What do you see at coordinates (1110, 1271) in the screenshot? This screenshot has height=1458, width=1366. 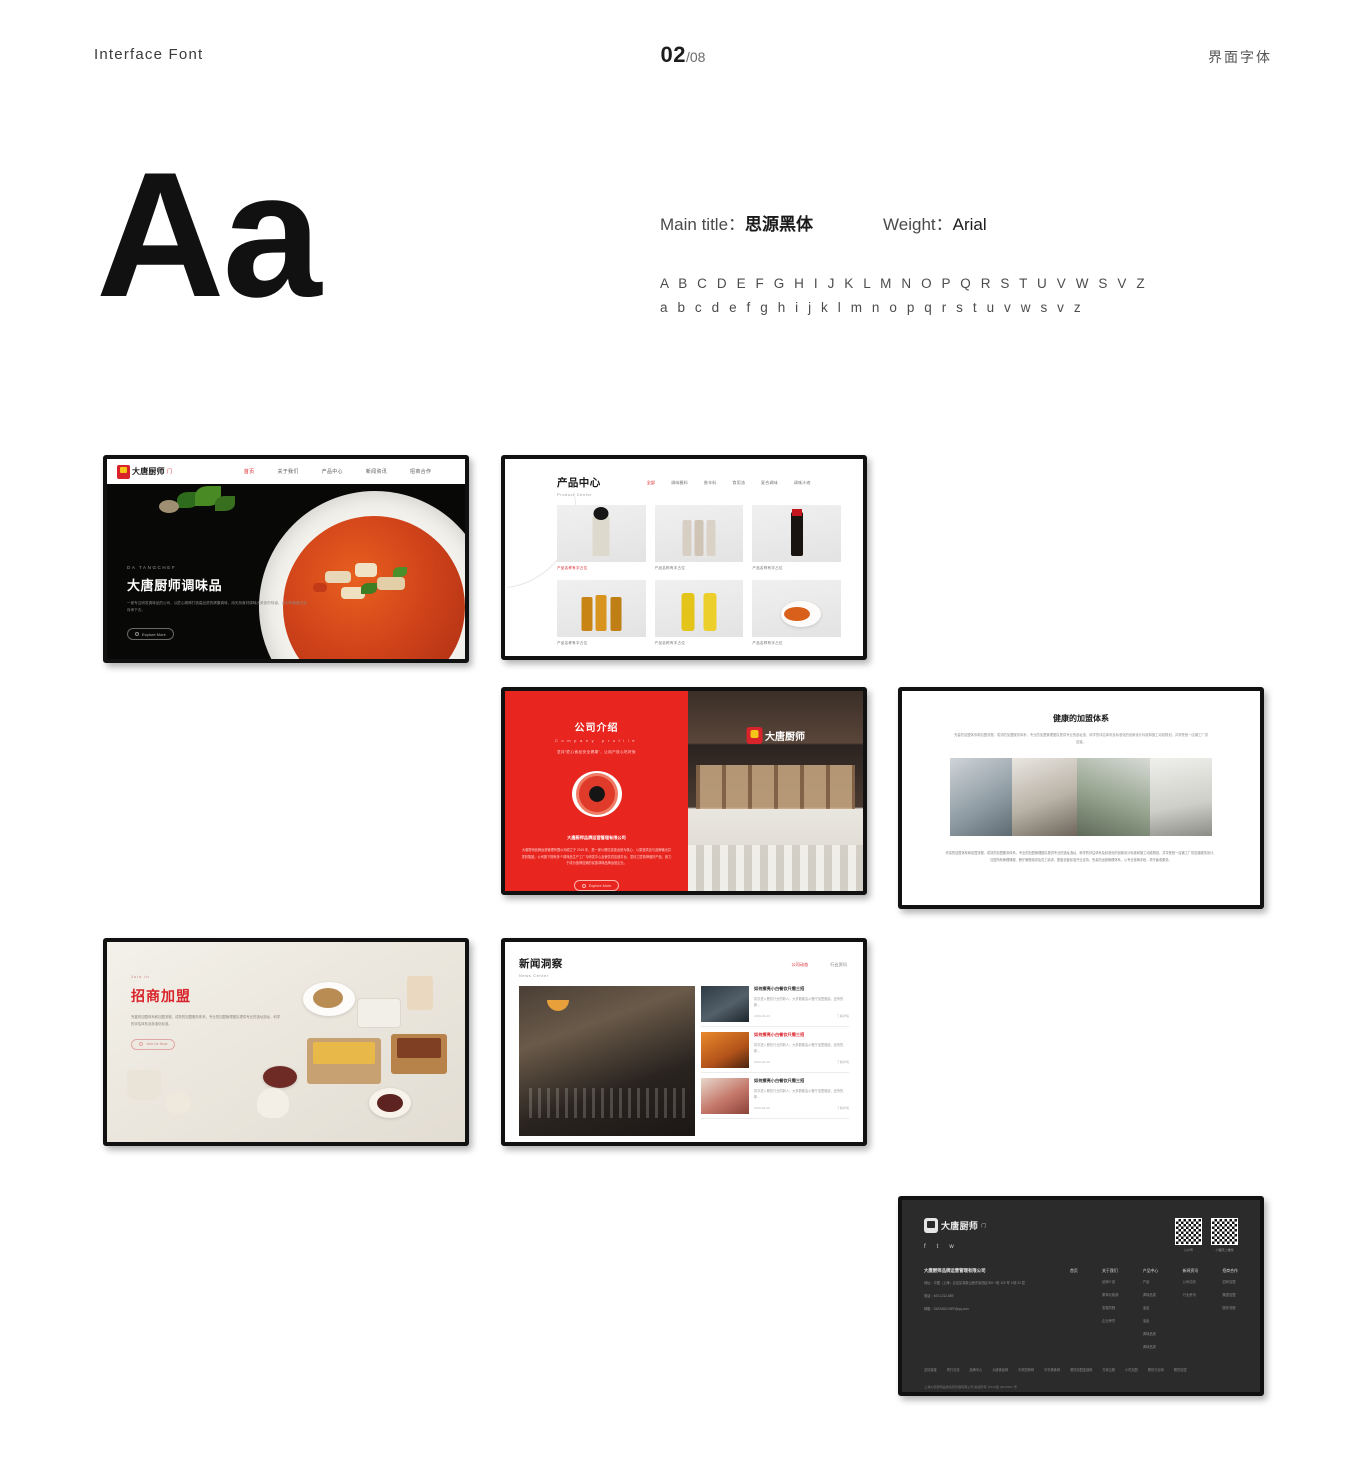 I see `footer-column-head: 关于我们` at bounding box center [1110, 1271].